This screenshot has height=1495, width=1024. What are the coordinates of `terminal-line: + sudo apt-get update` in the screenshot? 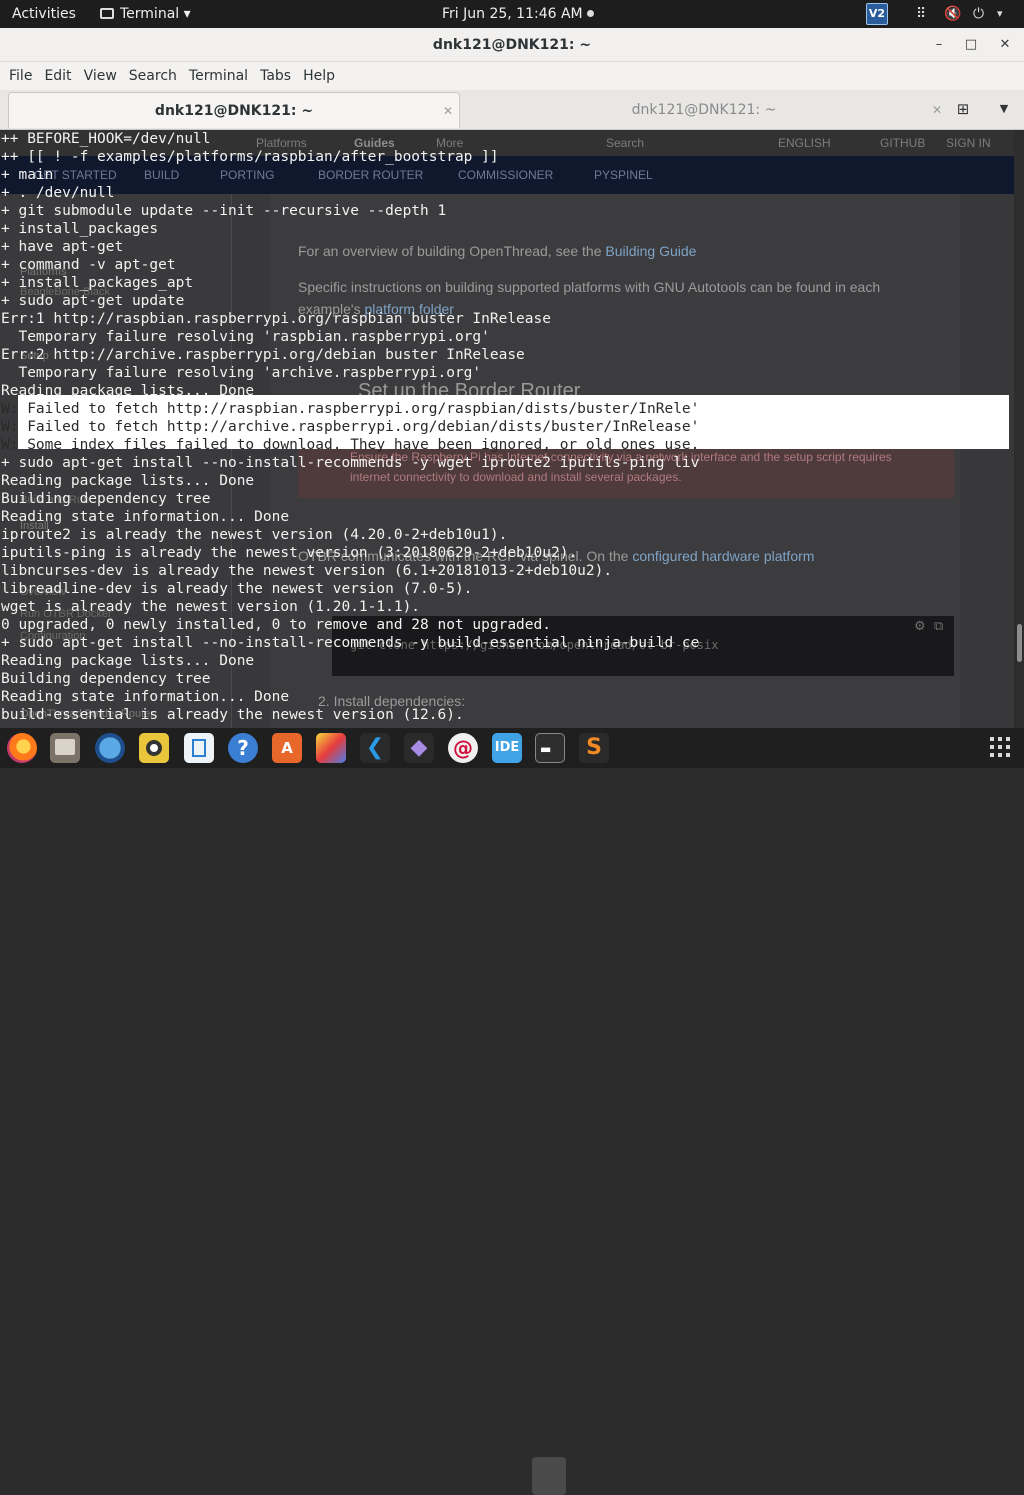 It's located at (93, 301).